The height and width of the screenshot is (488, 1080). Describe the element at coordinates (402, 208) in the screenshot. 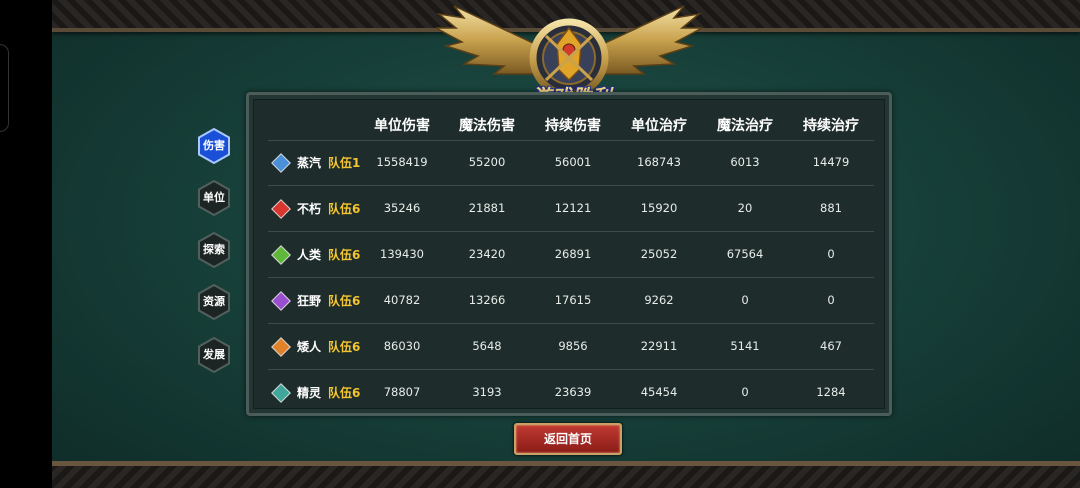

I see `stat-cell: 35246` at that location.